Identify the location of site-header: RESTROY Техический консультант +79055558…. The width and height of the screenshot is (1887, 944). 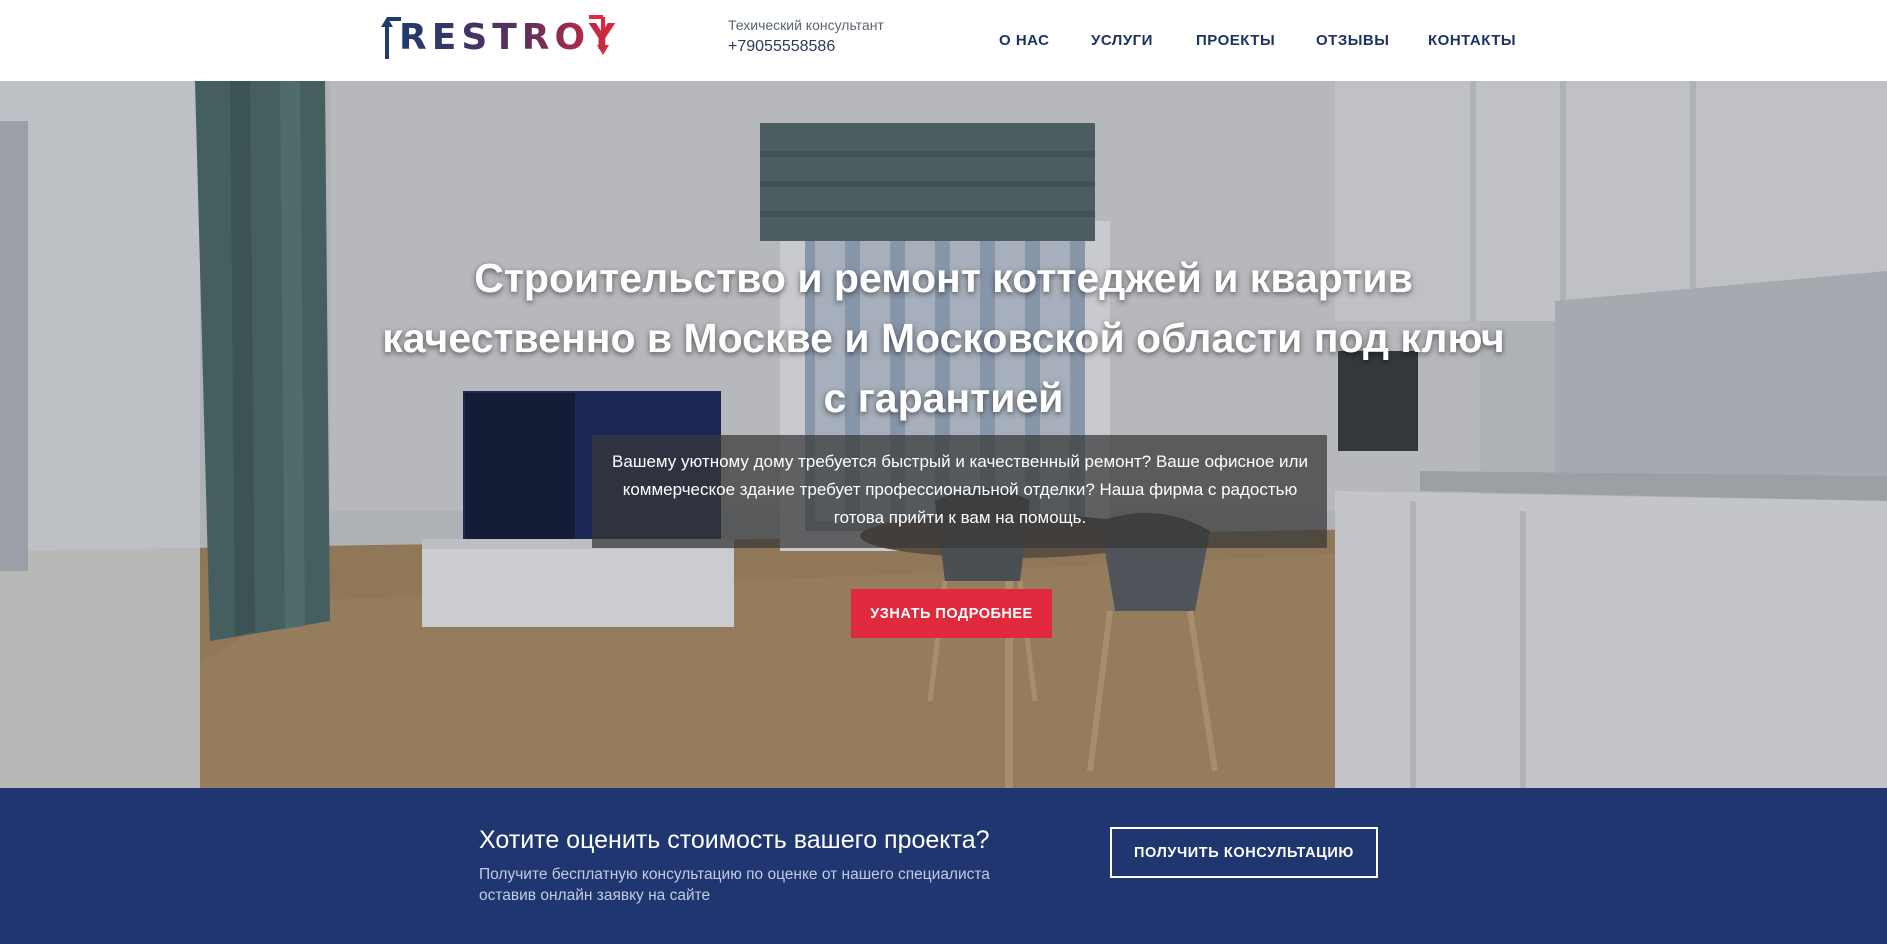
(943, 40).